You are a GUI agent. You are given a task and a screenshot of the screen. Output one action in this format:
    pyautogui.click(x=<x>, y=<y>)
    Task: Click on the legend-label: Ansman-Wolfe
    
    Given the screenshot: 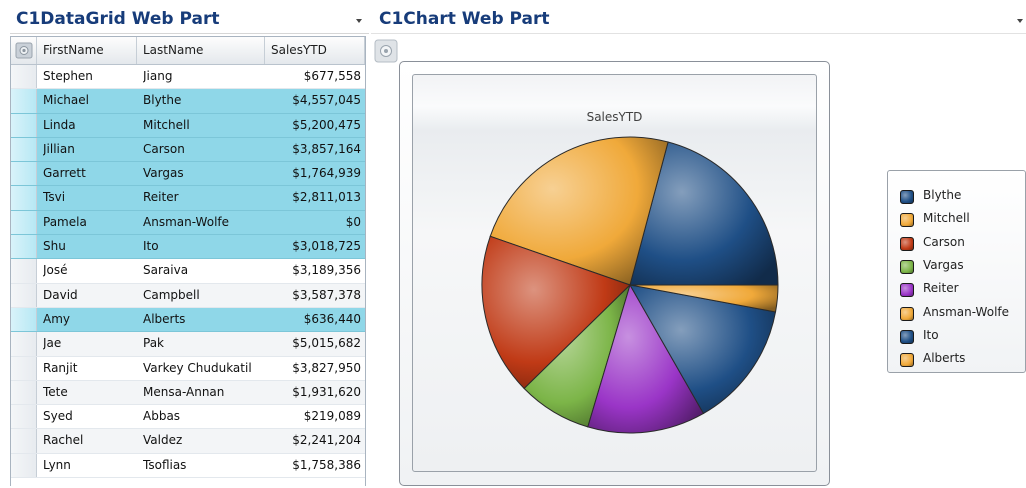 What is the action you would take?
    pyautogui.click(x=966, y=311)
    